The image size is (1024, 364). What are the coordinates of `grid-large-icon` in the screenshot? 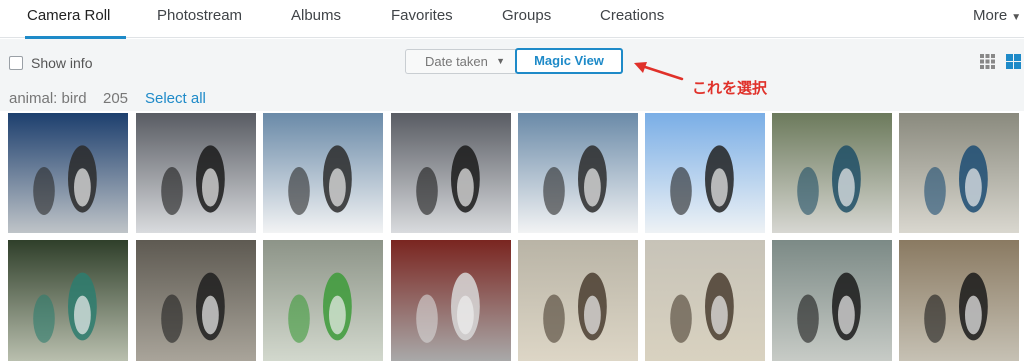 It's located at (1013, 61).